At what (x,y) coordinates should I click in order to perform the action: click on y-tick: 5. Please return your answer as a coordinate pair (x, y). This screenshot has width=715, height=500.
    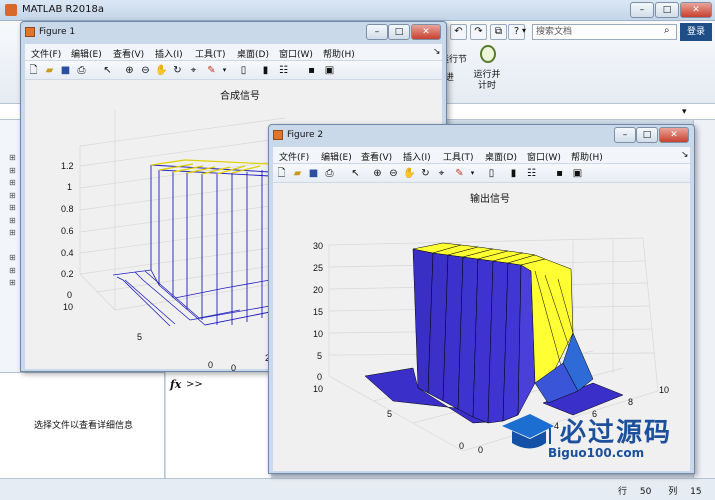
    Looking at the image, I should click on (390, 414).